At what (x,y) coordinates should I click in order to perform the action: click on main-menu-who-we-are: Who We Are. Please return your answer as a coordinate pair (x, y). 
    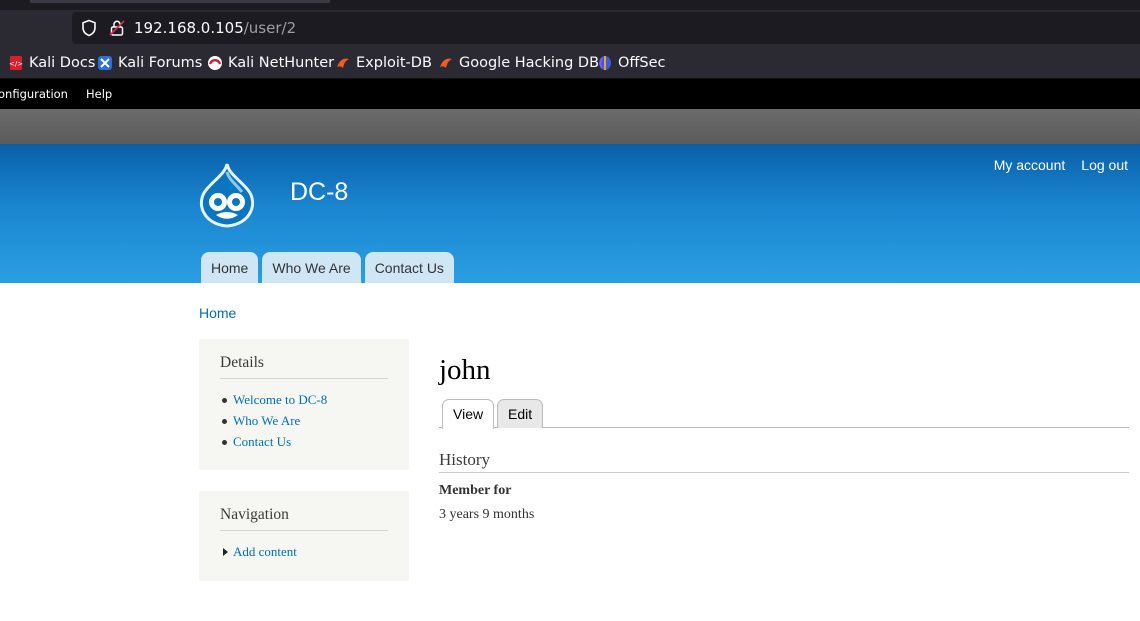
    Looking at the image, I should click on (311, 267).